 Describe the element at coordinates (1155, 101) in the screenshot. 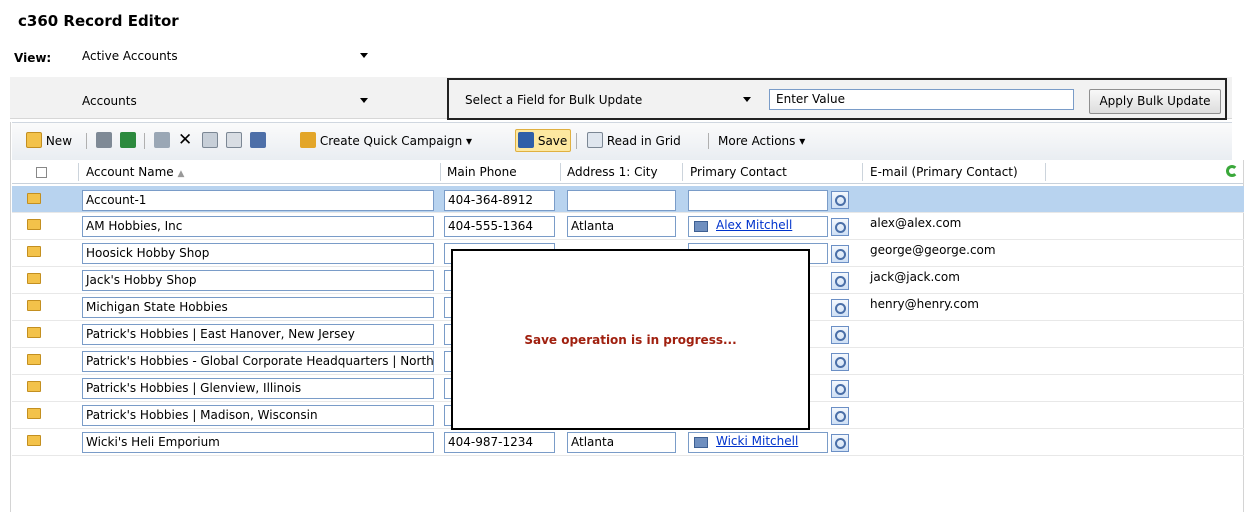

I see `apply-bulk-update-button: Apply Bulk Update` at that location.